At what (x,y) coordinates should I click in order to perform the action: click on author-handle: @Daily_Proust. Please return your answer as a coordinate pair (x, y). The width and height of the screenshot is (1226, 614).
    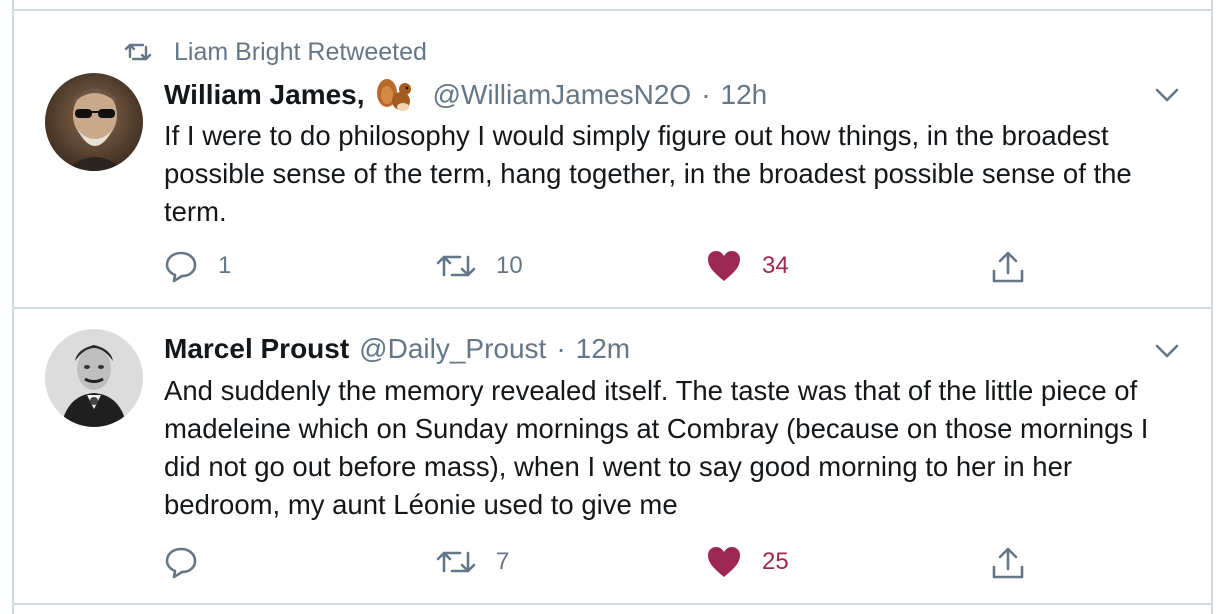
    Looking at the image, I should click on (452, 349).